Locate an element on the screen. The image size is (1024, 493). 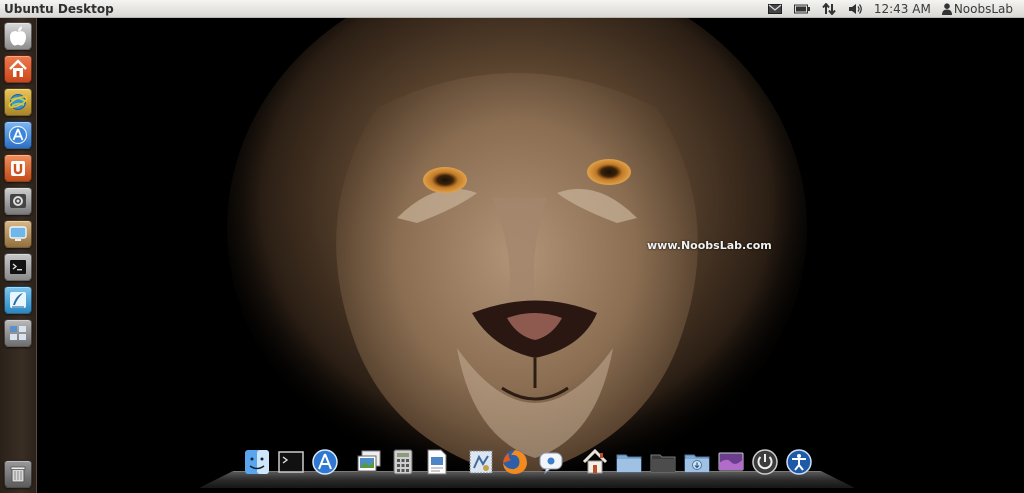
speaker-icon is located at coordinates (855, 9).